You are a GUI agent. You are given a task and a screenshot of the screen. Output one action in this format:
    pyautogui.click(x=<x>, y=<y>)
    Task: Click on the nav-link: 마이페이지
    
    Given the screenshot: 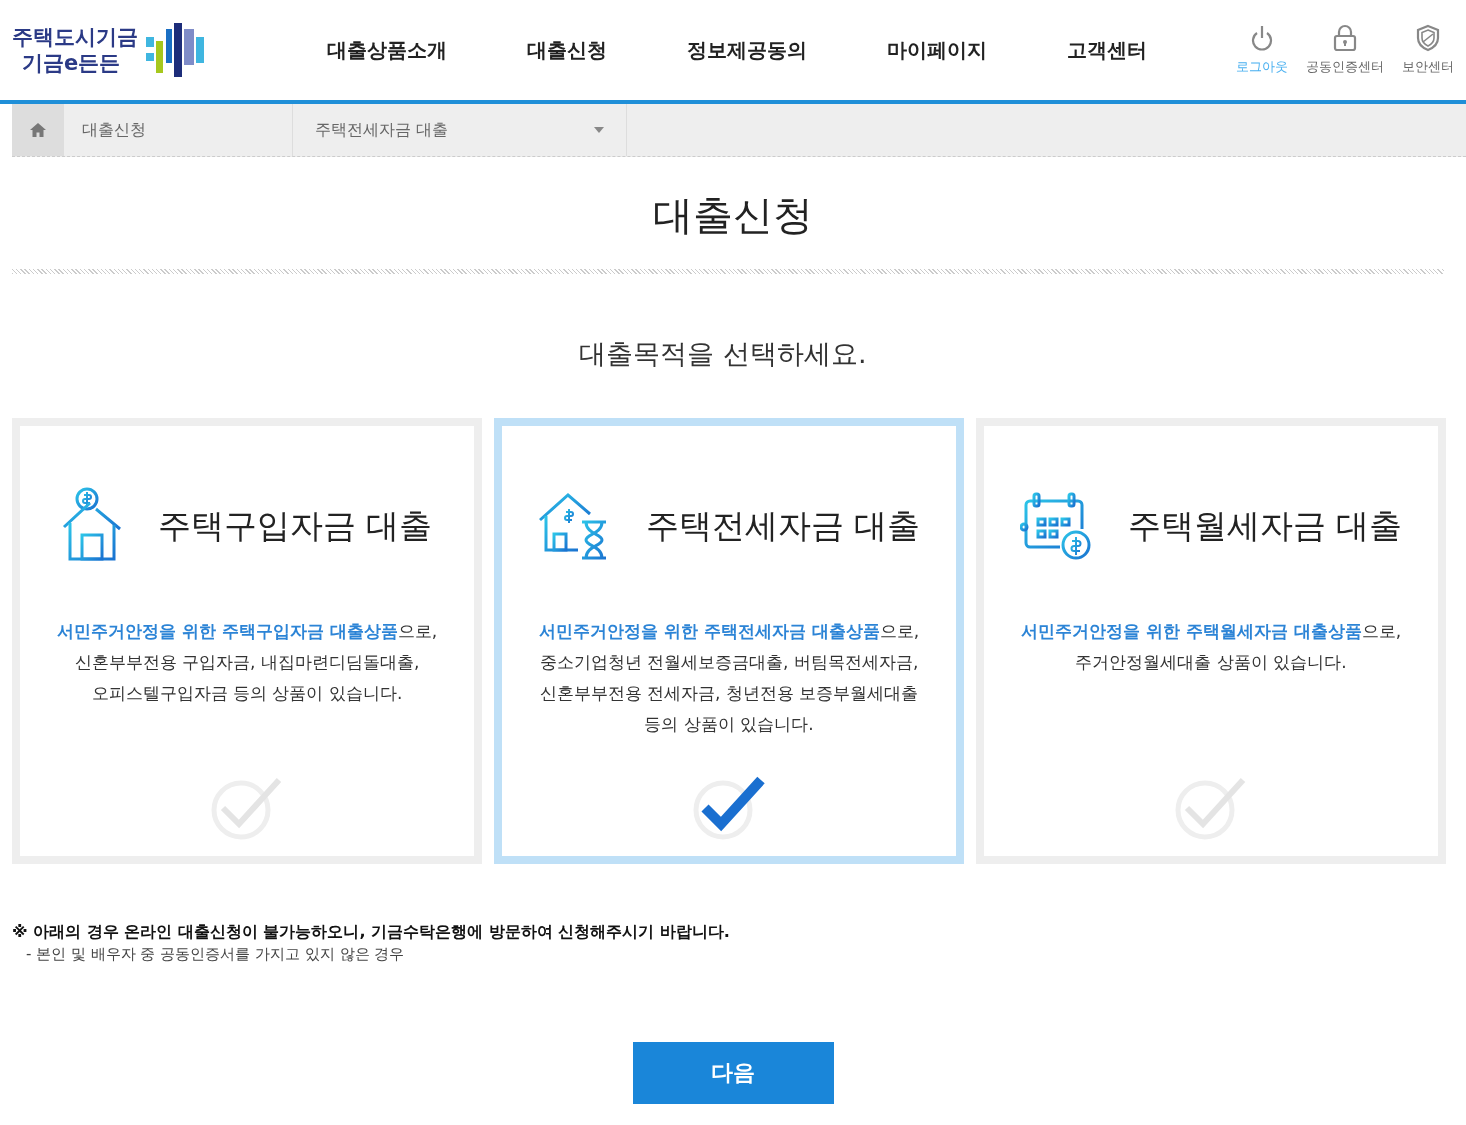 What is the action you would take?
    pyautogui.click(x=937, y=50)
    